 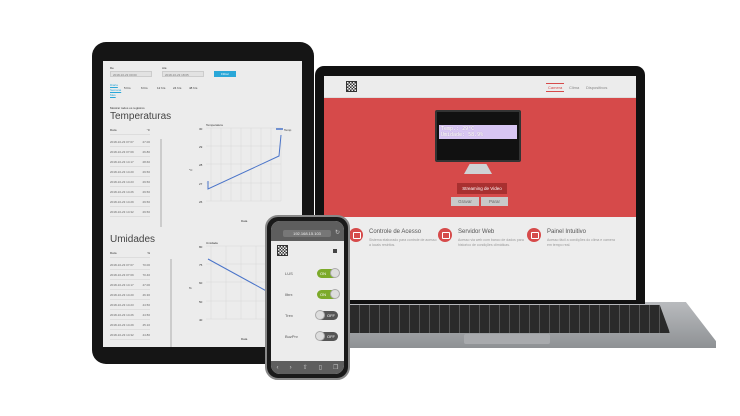 I want to click on bookmarks-icon: ▯, so click(x=320, y=367).